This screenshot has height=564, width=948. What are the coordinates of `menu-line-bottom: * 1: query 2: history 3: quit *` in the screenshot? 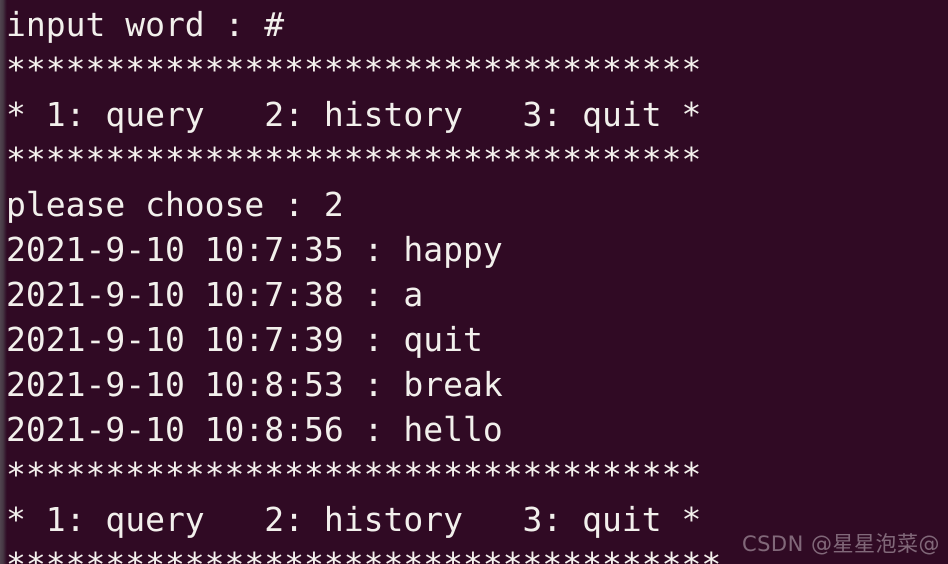 It's located at (354, 519).